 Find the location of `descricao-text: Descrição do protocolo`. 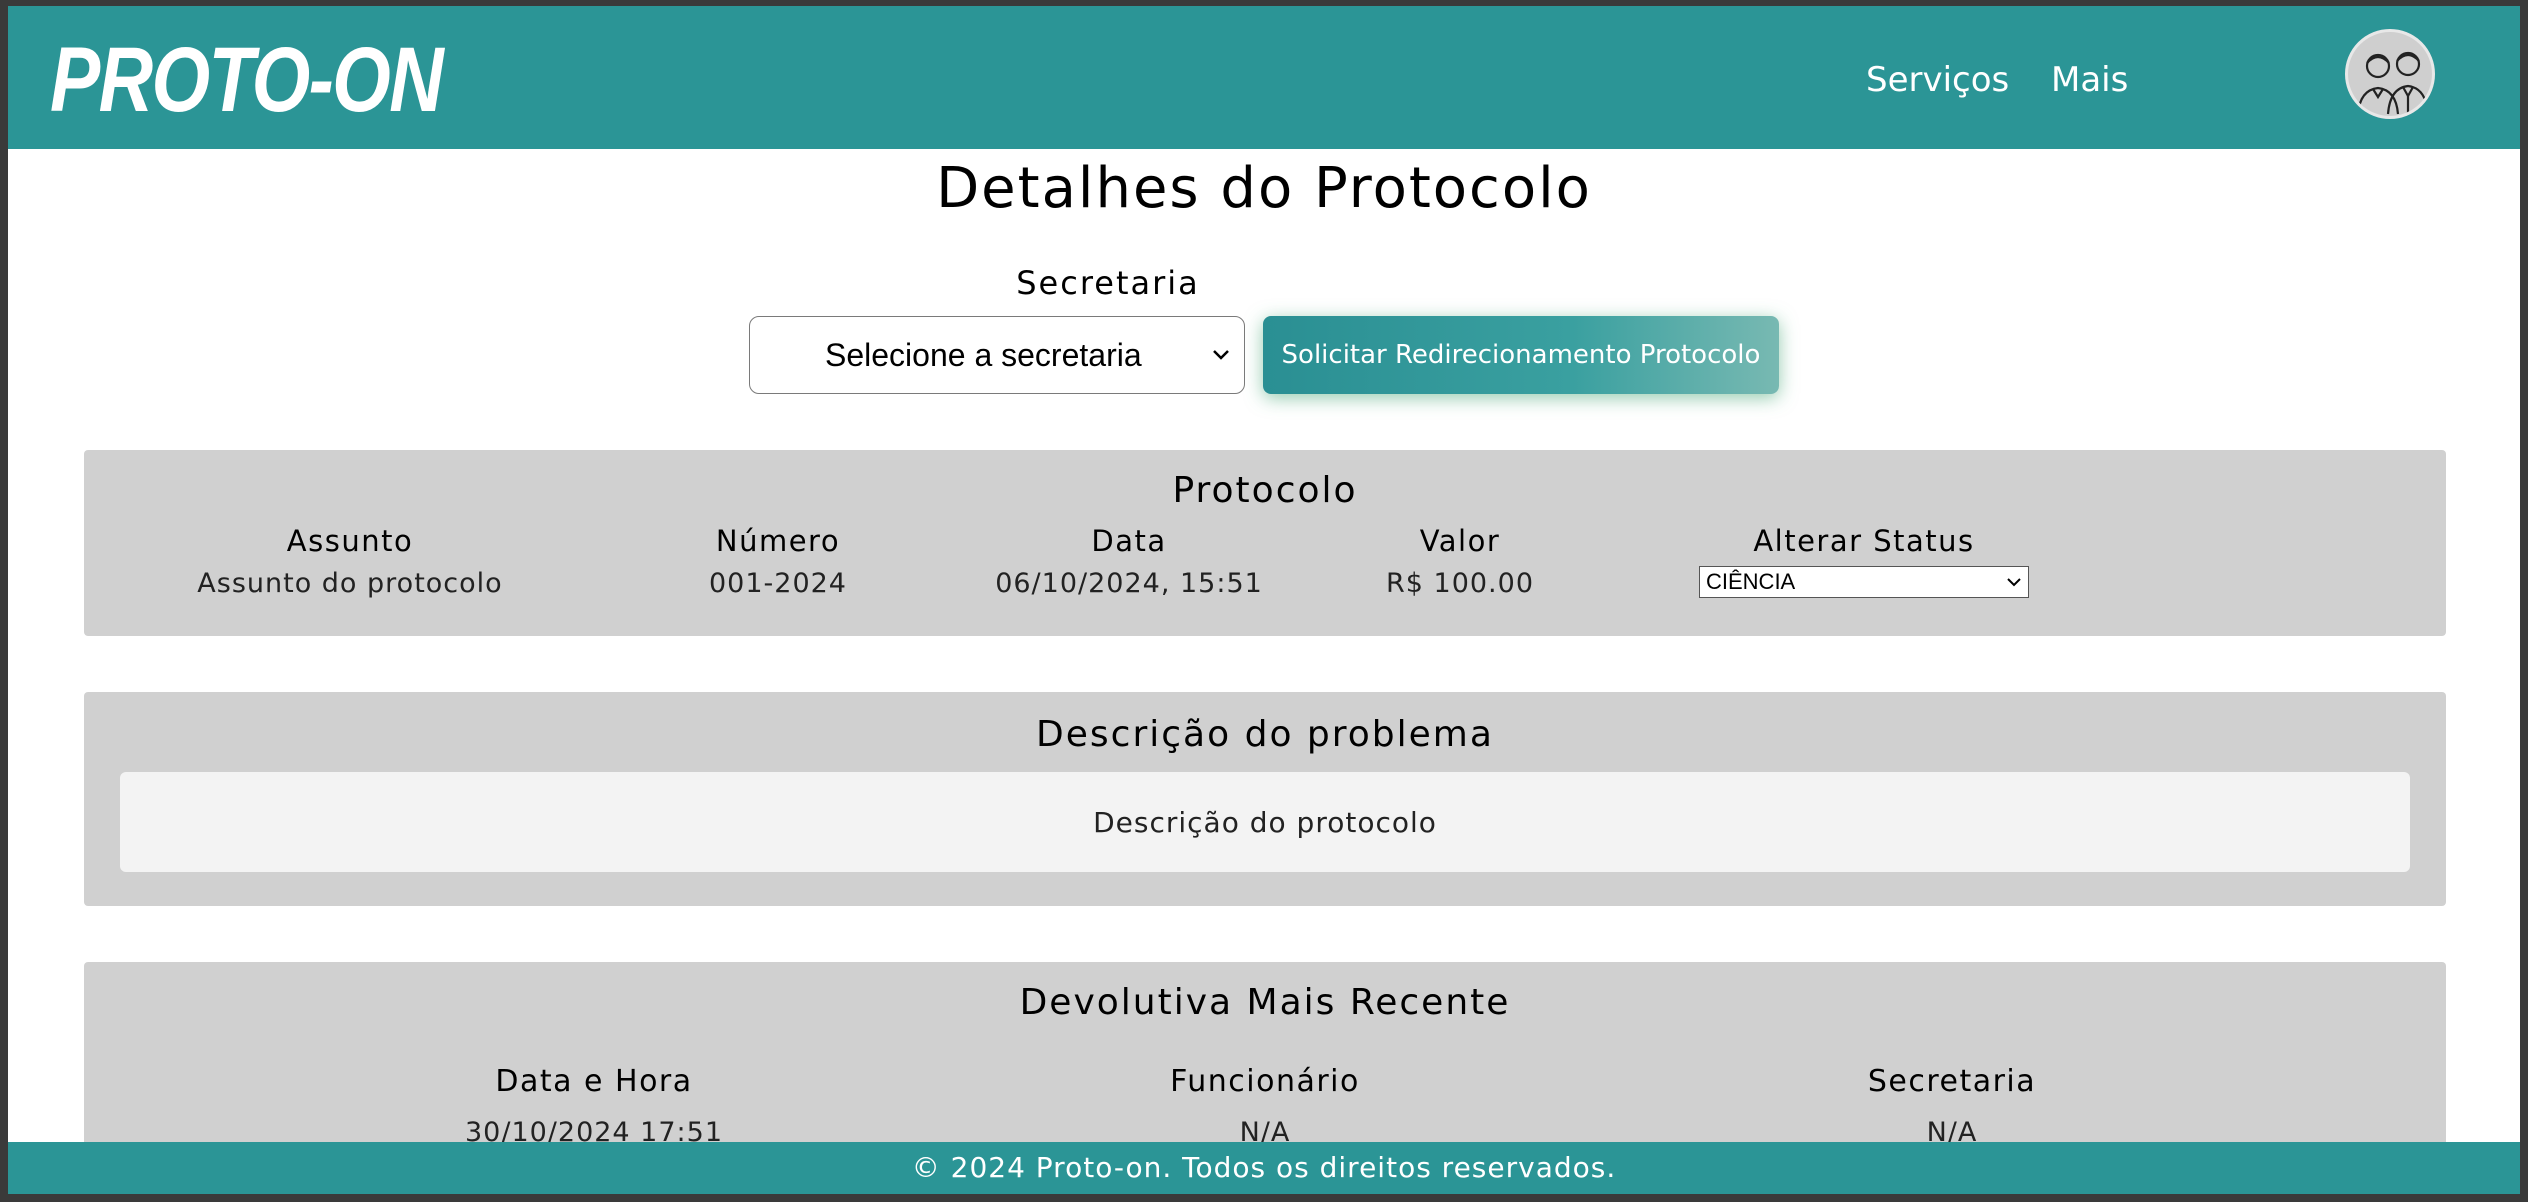

descricao-text: Descrição do protocolo is located at coordinates (1265, 822).